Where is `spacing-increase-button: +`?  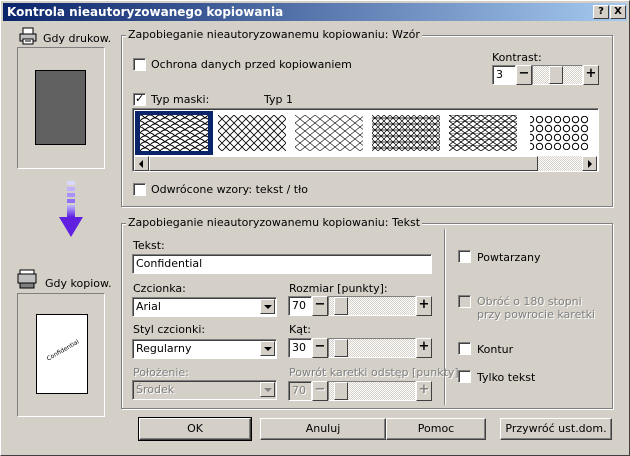 spacing-increase-button: + is located at coordinates (424, 391).